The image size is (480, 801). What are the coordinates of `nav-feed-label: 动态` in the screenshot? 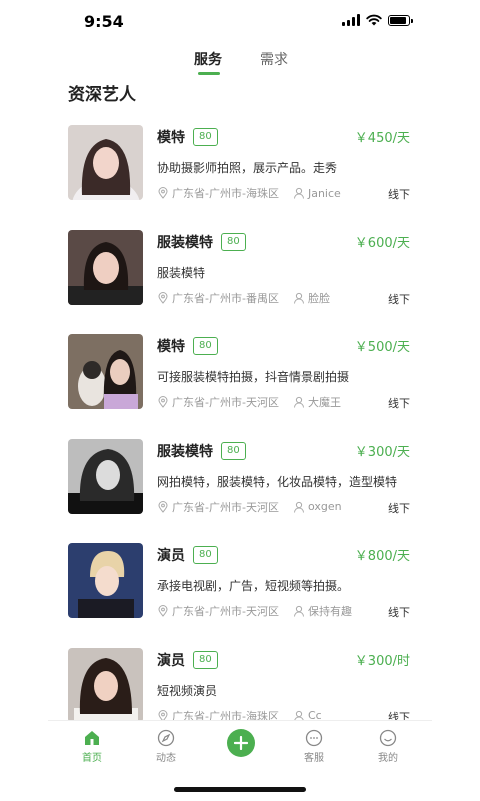 It's located at (166, 758).